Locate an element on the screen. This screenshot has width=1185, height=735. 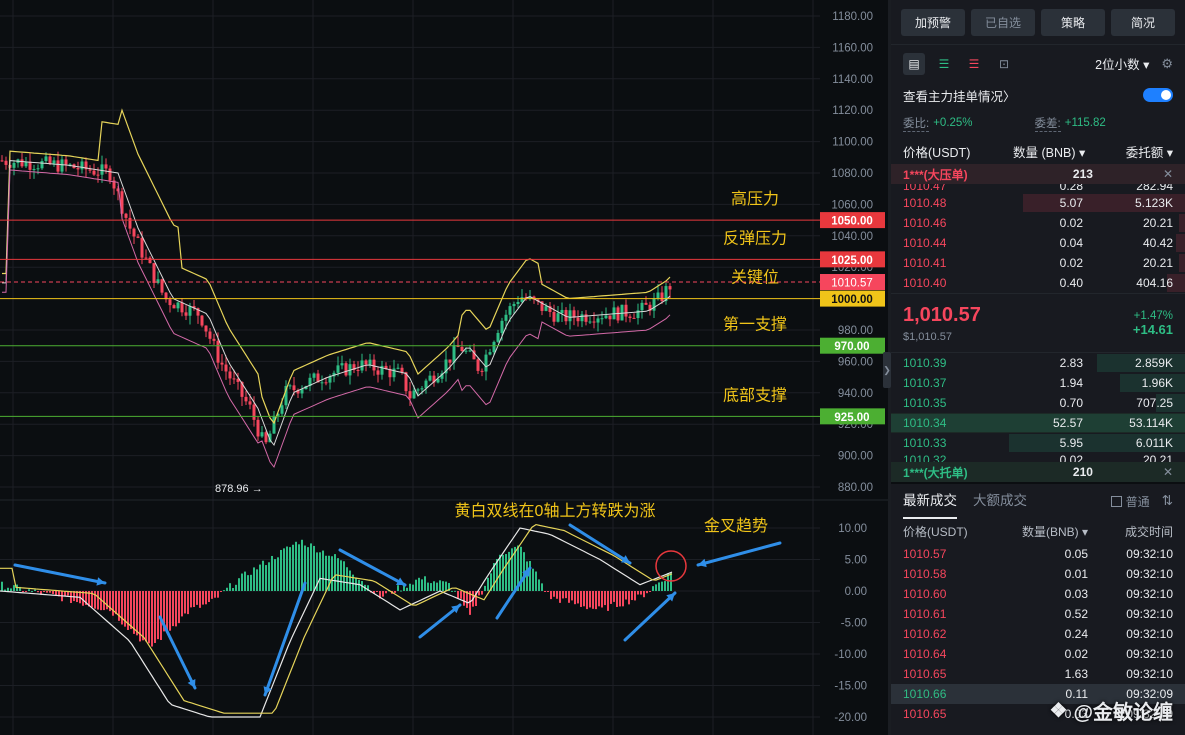
ask-qty: 0.04 is located at coordinates (1071, 243).